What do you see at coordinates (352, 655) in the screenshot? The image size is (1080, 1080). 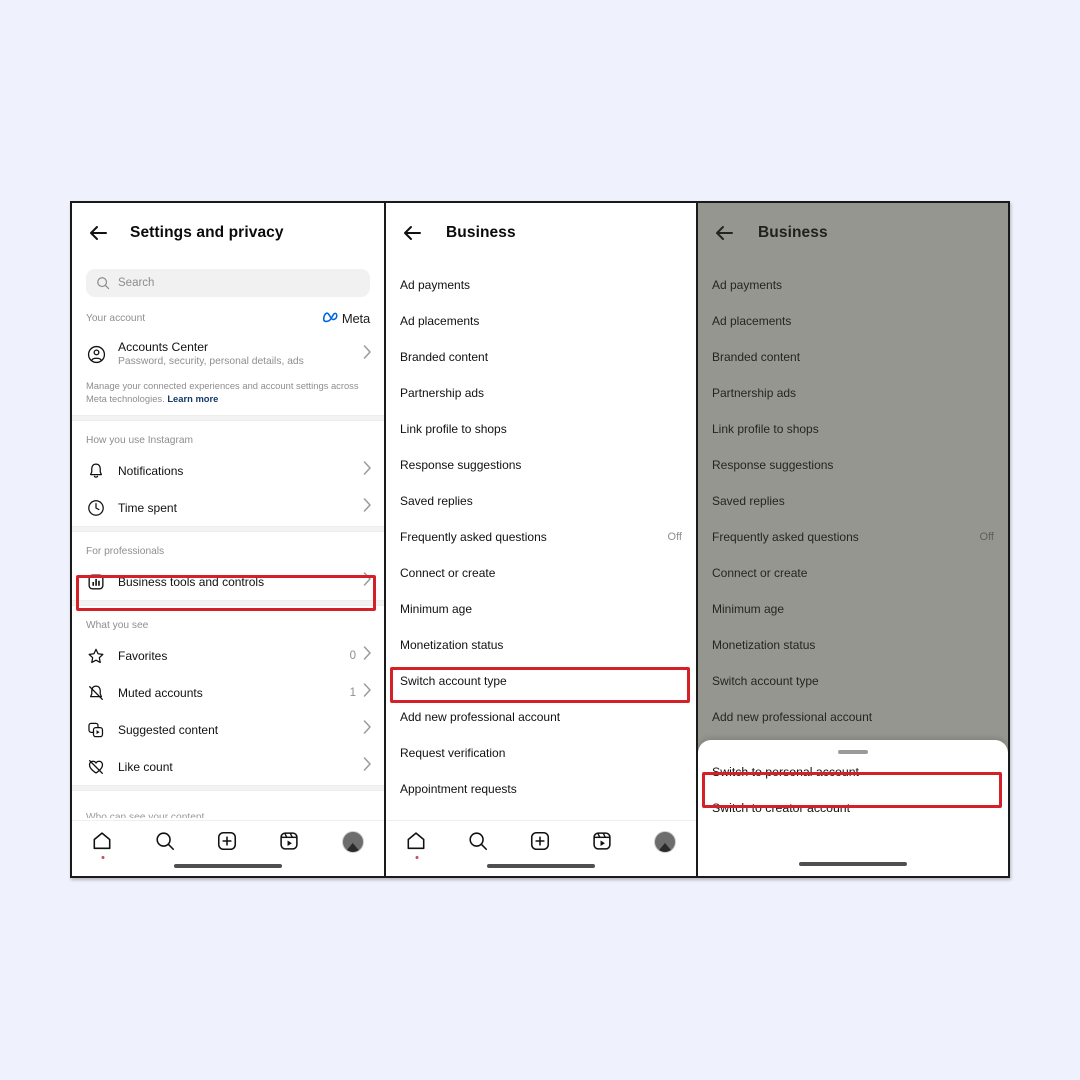 I see `sidebar-item-count: 0` at bounding box center [352, 655].